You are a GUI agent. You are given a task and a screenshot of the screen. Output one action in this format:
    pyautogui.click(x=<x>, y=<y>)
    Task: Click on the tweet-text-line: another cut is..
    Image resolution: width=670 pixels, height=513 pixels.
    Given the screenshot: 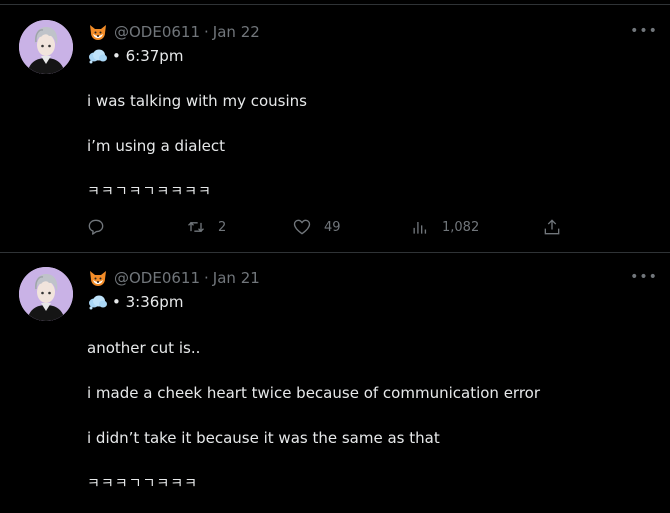 What is the action you would take?
    pyautogui.click(x=144, y=348)
    